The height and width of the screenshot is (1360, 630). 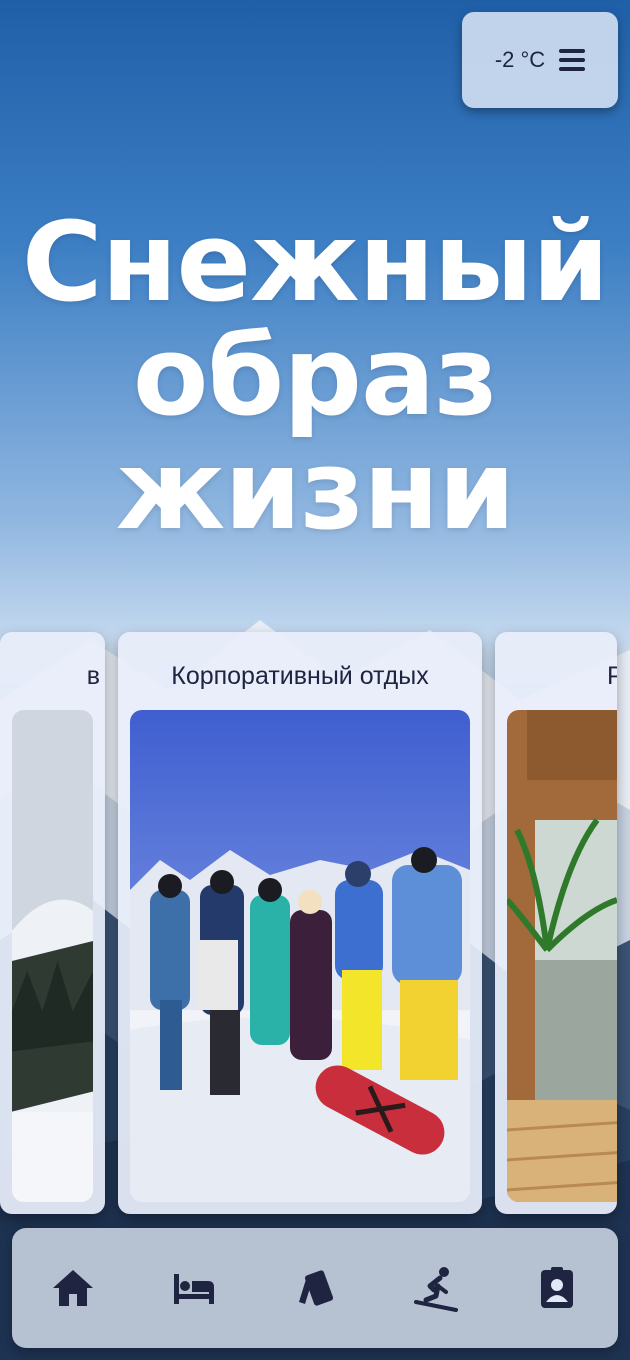 What do you see at coordinates (93, 676) in the screenshot?
I see `card-title: в` at bounding box center [93, 676].